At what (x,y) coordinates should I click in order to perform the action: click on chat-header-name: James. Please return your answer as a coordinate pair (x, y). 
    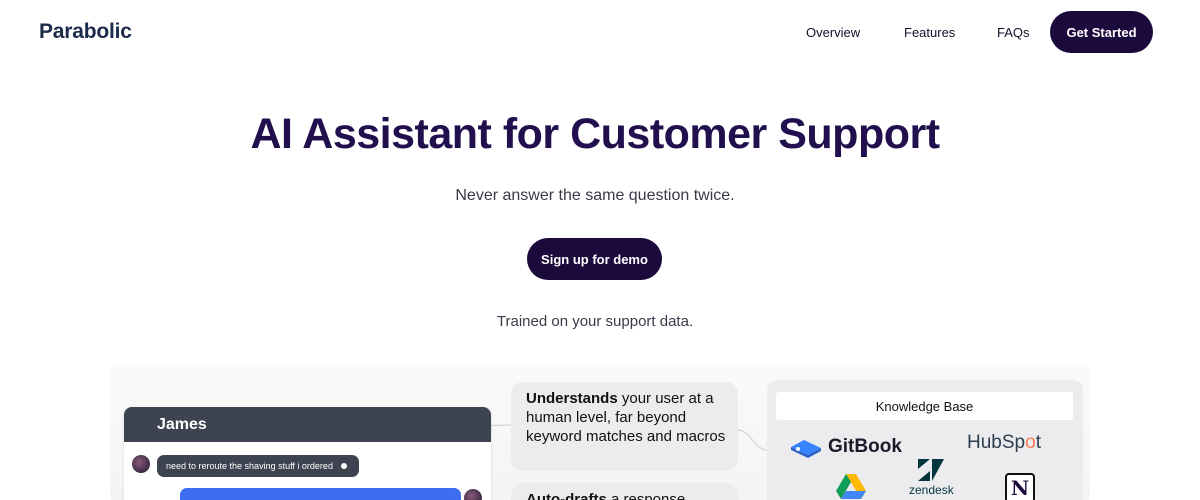
    Looking at the image, I should click on (307, 424).